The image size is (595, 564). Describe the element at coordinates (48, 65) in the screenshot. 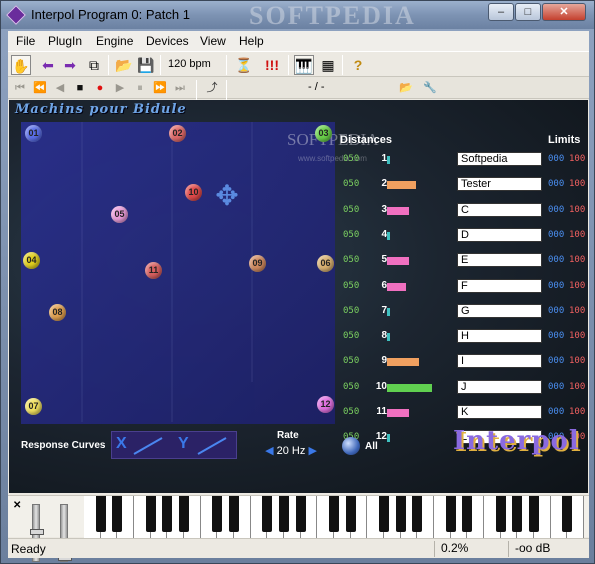

I see `back-arrow-icon: ⬅` at that location.